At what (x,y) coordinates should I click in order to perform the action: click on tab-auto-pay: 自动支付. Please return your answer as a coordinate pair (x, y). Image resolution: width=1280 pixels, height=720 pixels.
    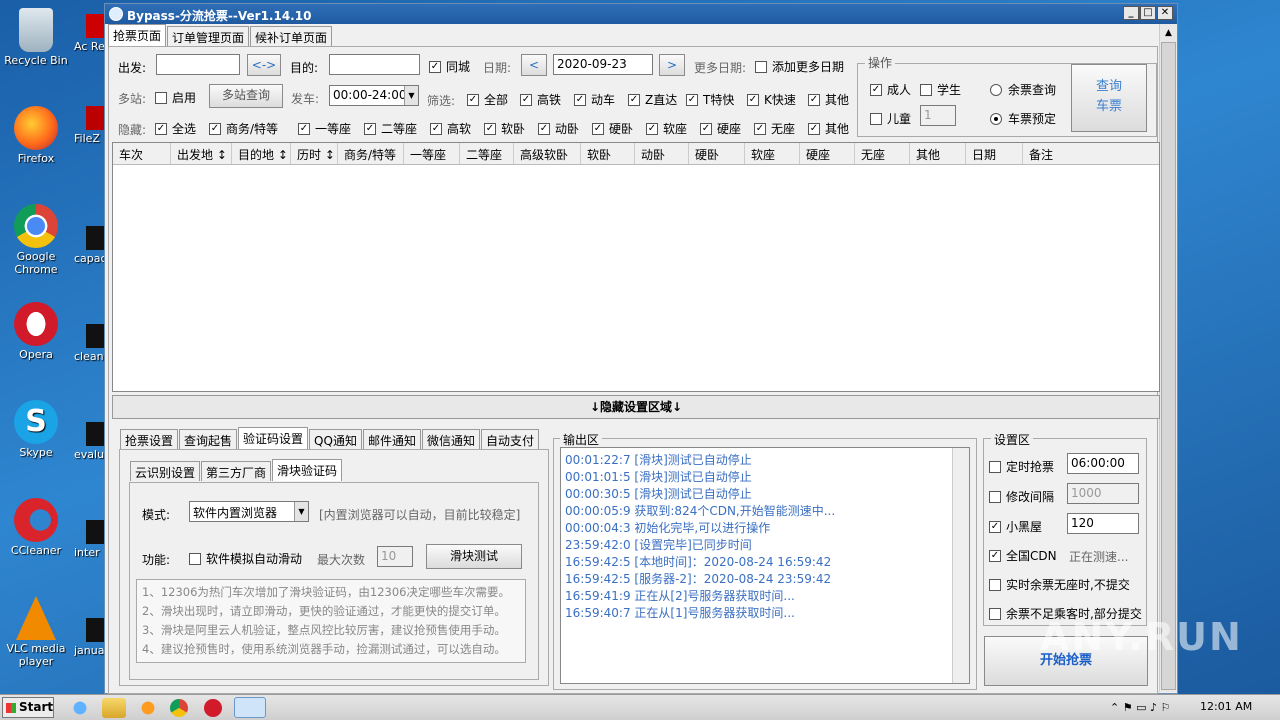
    Looking at the image, I should click on (509, 439).